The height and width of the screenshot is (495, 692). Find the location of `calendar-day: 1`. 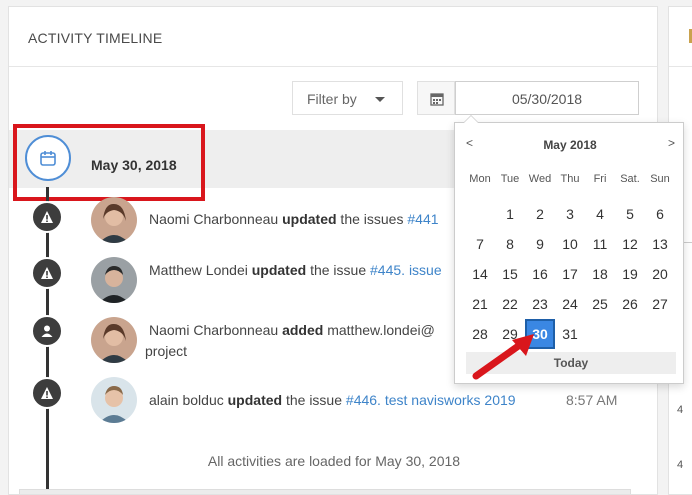

calendar-day: 1 is located at coordinates (510, 214).